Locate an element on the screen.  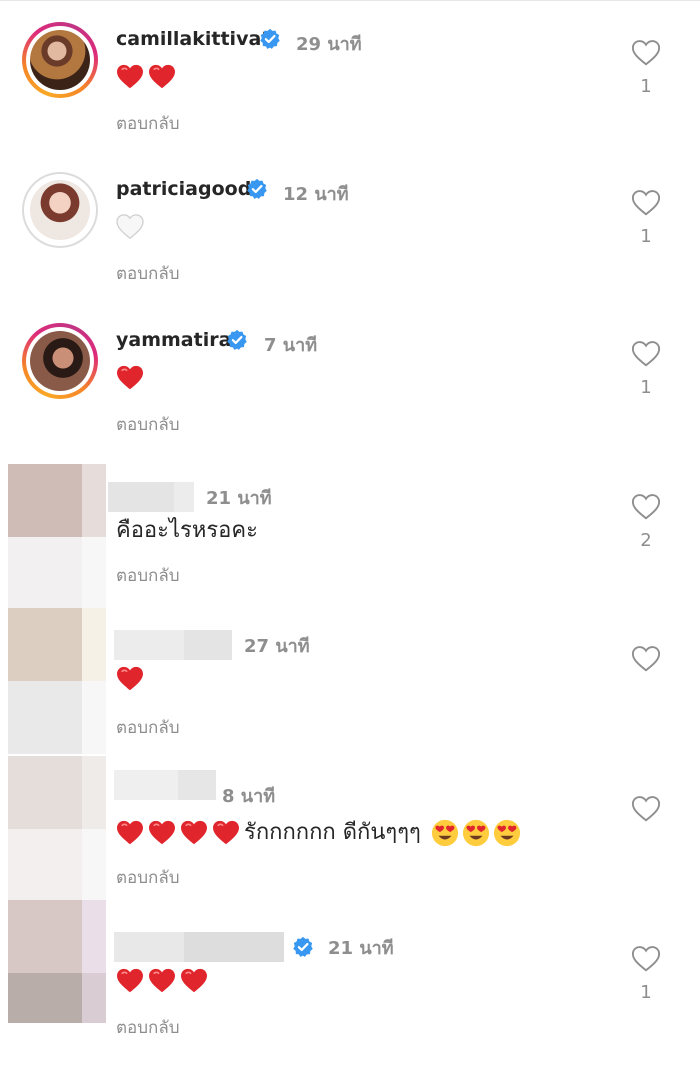
username: yammatira is located at coordinates (173, 340).